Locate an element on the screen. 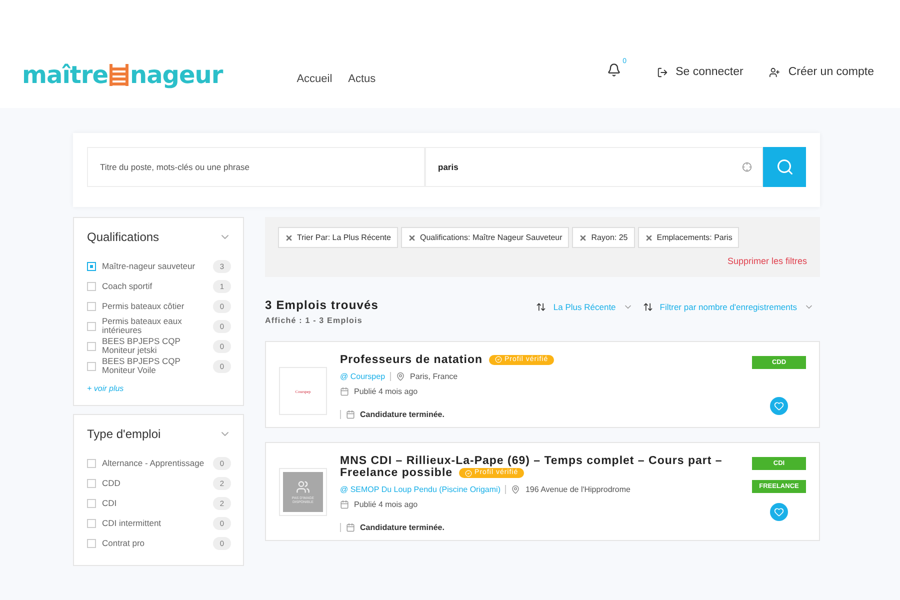  login-link: Se connecter is located at coordinates (700, 72).